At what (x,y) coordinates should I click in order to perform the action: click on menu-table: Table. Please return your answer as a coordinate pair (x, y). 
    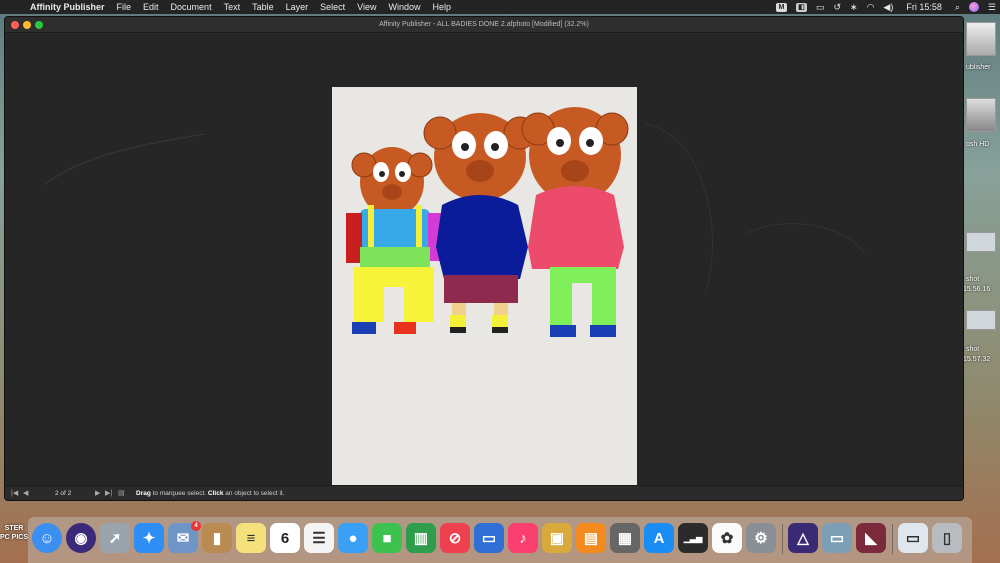
    Looking at the image, I should click on (263, 7).